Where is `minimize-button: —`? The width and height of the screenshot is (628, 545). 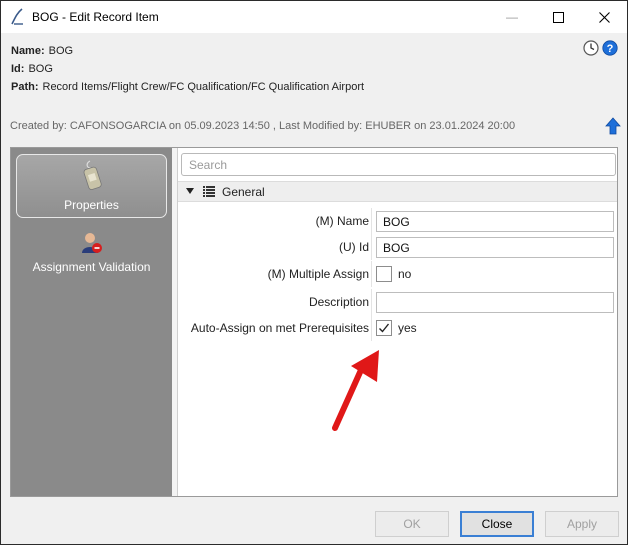 minimize-button: — is located at coordinates (512, 17).